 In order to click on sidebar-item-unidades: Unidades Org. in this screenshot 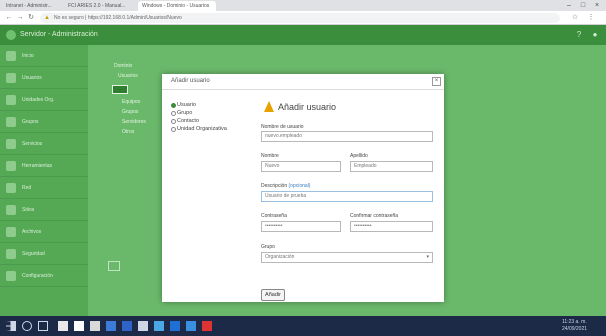, I will do `click(44, 100)`.